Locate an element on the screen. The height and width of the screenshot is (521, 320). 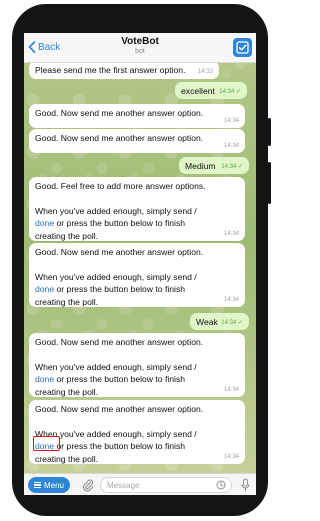
outgoing-message: Weak 14:34 ✓ is located at coordinates (219, 321).